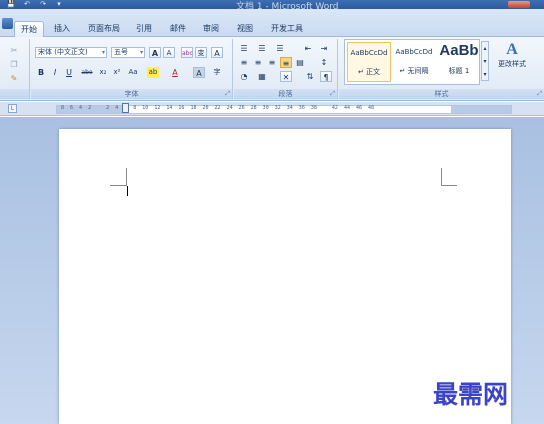 The height and width of the screenshot is (424, 544). What do you see at coordinates (153, 72) in the screenshot?
I see `highlight-button: ab` at bounding box center [153, 72].